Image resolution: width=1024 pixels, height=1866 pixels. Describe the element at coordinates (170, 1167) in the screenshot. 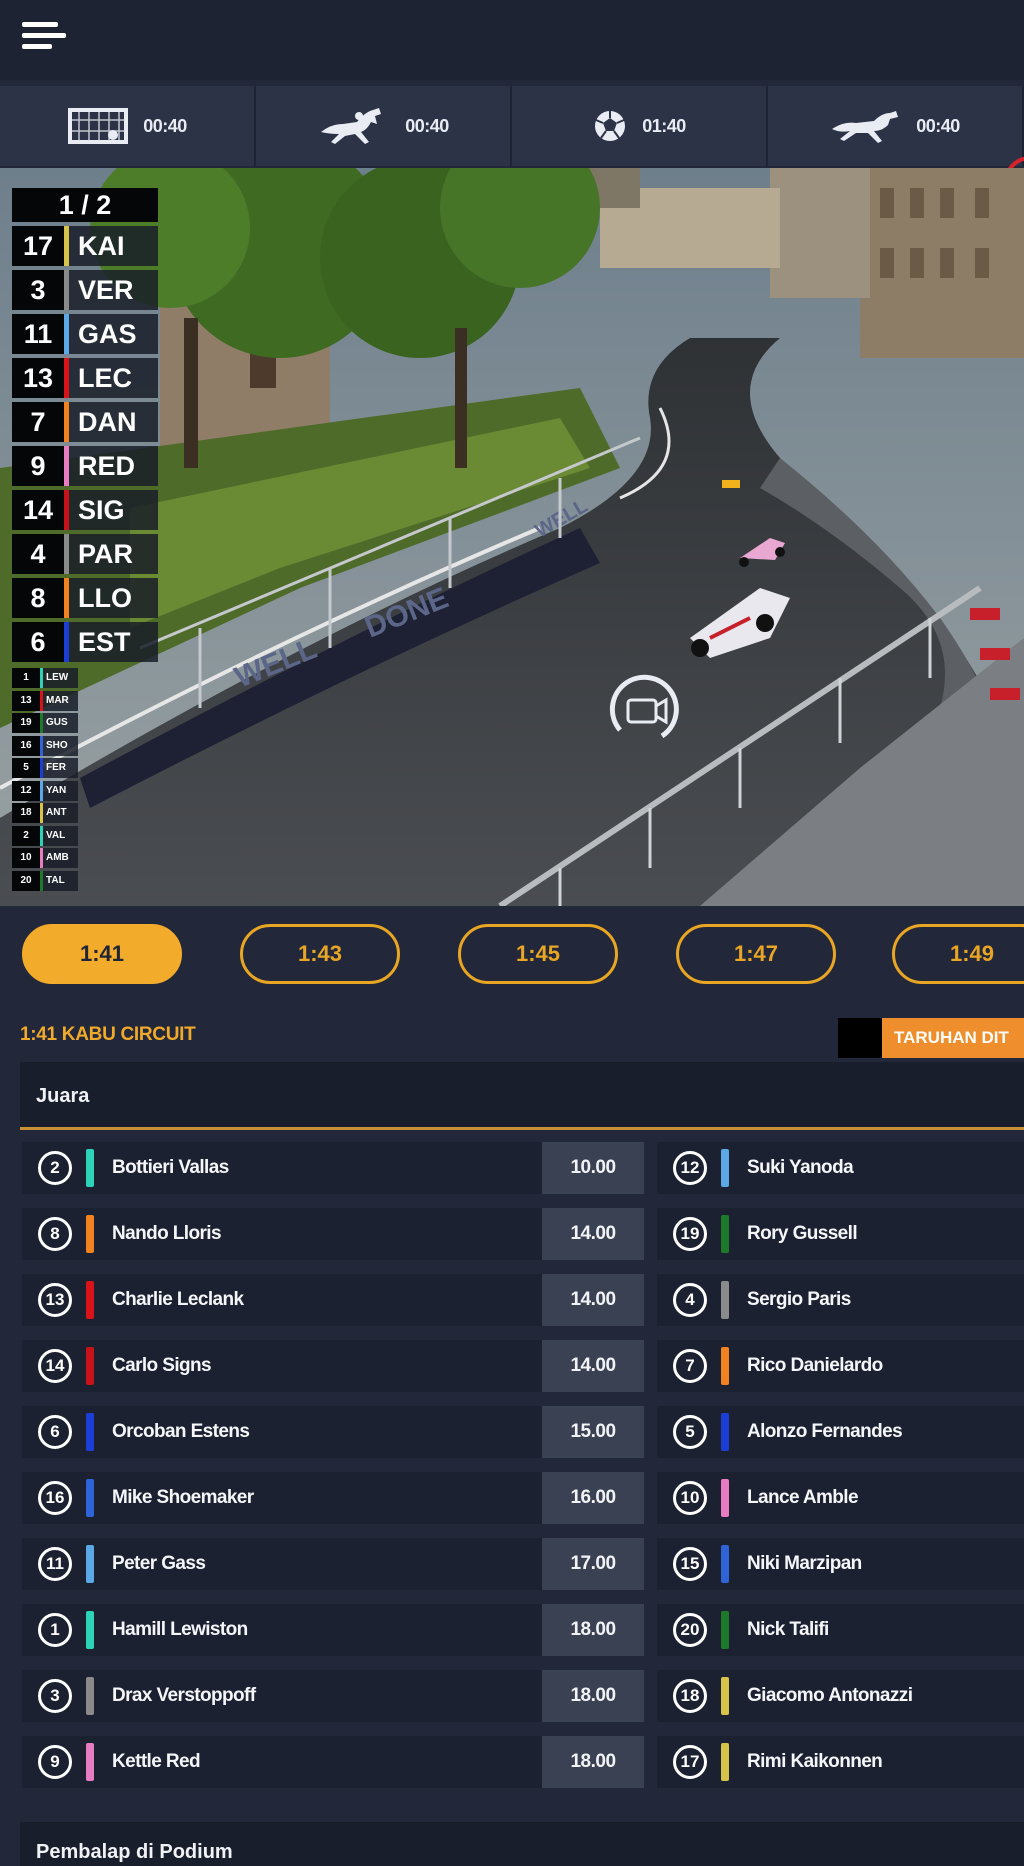

I see `driver-name: Bottieri Vallas` at that location.